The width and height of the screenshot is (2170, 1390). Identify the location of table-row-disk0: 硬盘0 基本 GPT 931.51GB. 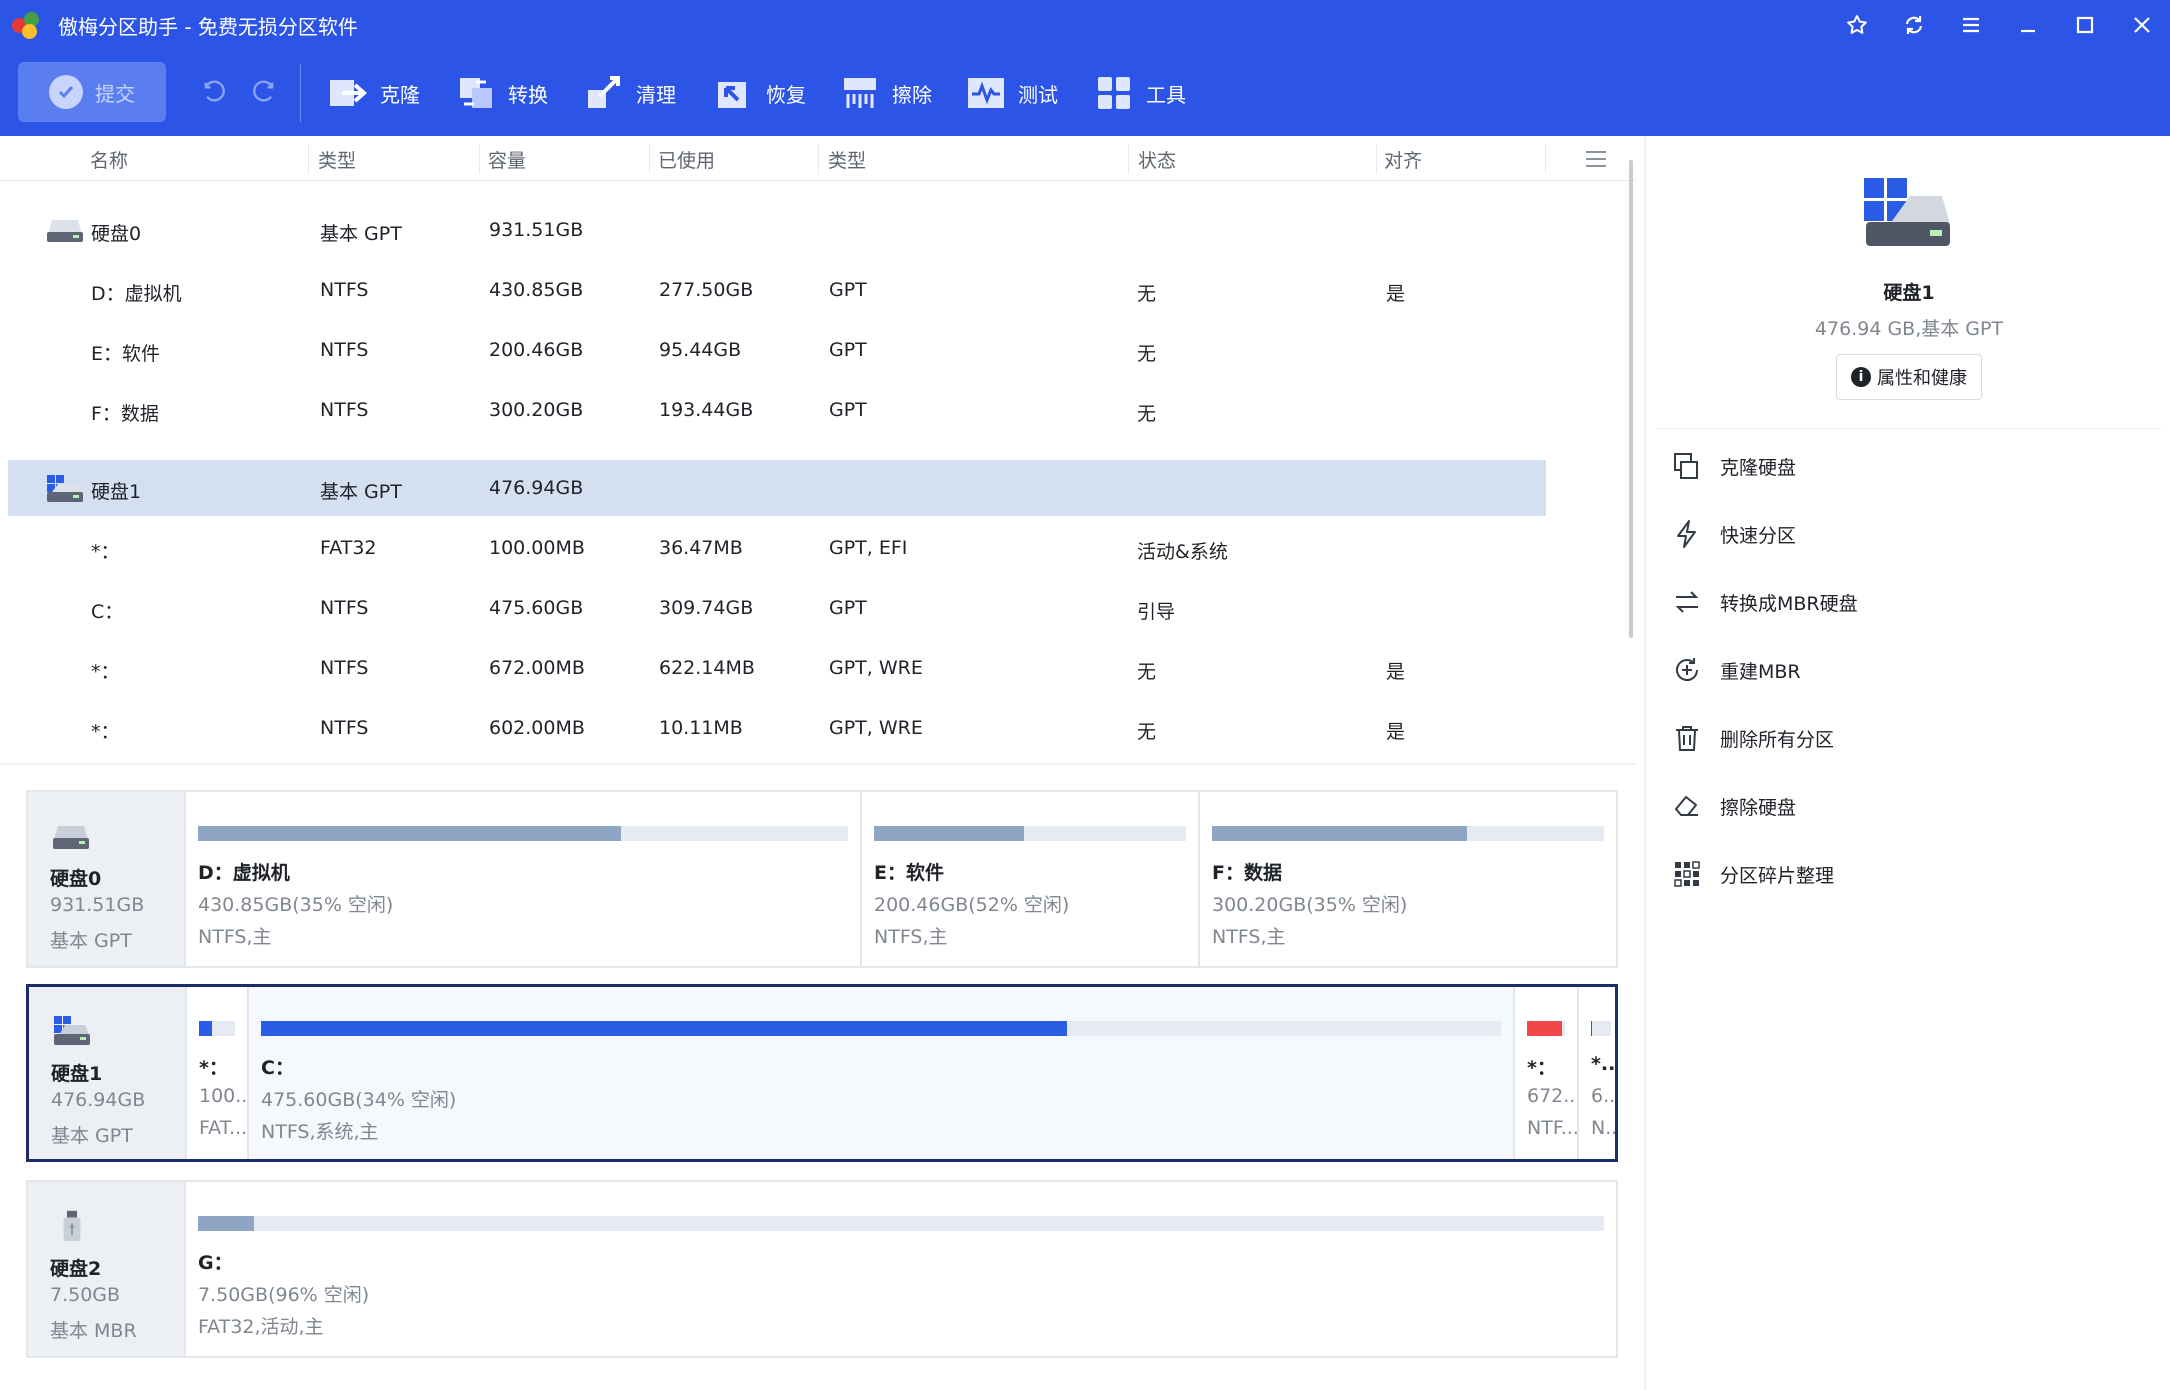
(777, 230).